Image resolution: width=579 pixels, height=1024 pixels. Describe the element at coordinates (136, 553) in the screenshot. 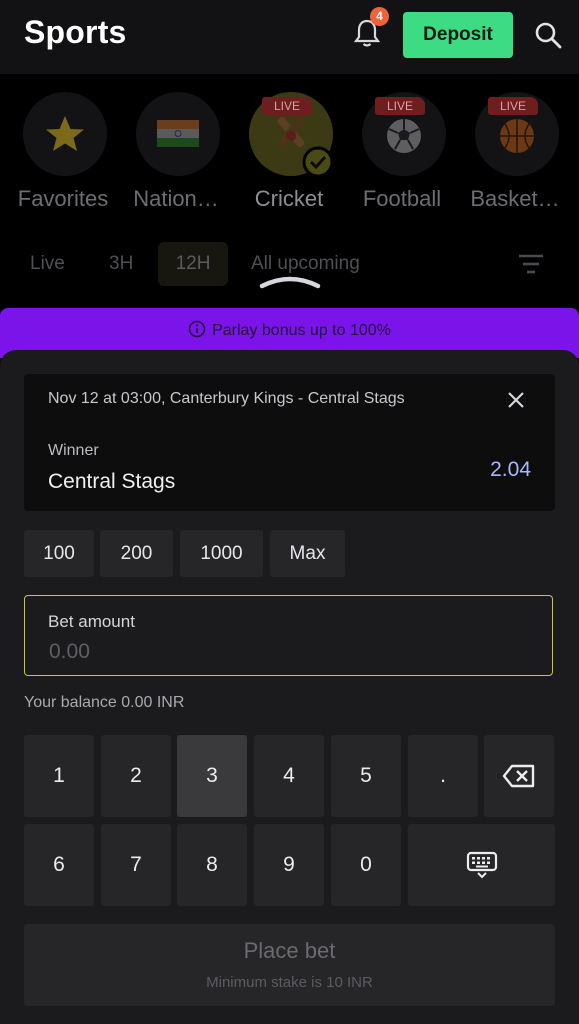

I see `quick-amount-200: 200` at that location.